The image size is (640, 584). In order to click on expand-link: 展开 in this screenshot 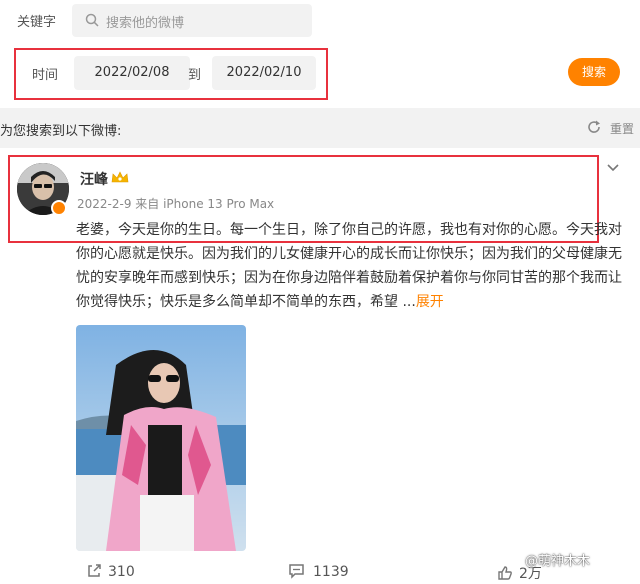, I will do `click(430, 302)`.